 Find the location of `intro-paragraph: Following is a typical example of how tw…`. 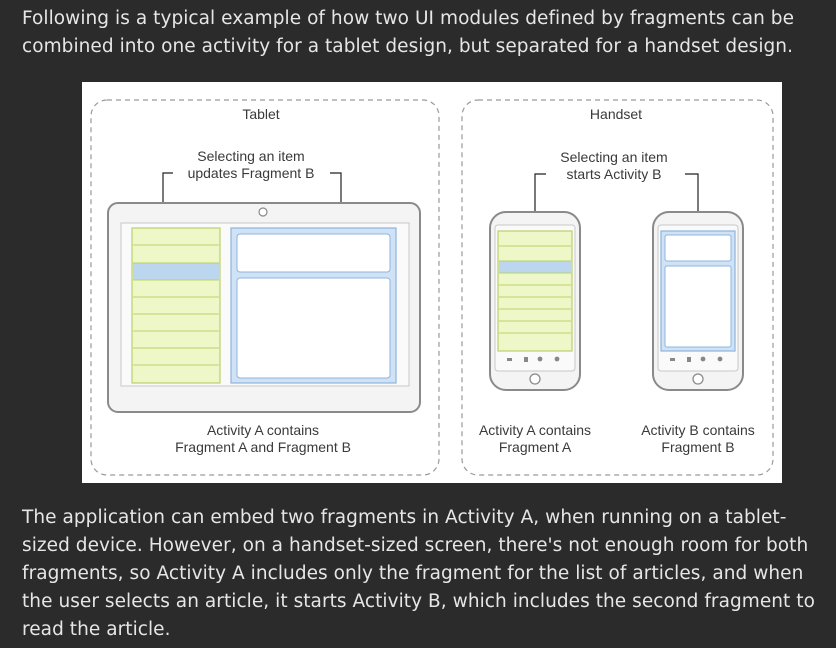

intro-paragraph: Following is a typical example of how tw… is located at coordinates (408, 32).